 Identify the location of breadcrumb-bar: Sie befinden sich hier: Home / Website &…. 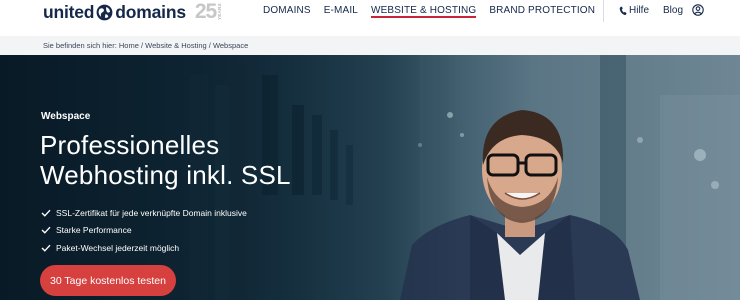
(370, 45).